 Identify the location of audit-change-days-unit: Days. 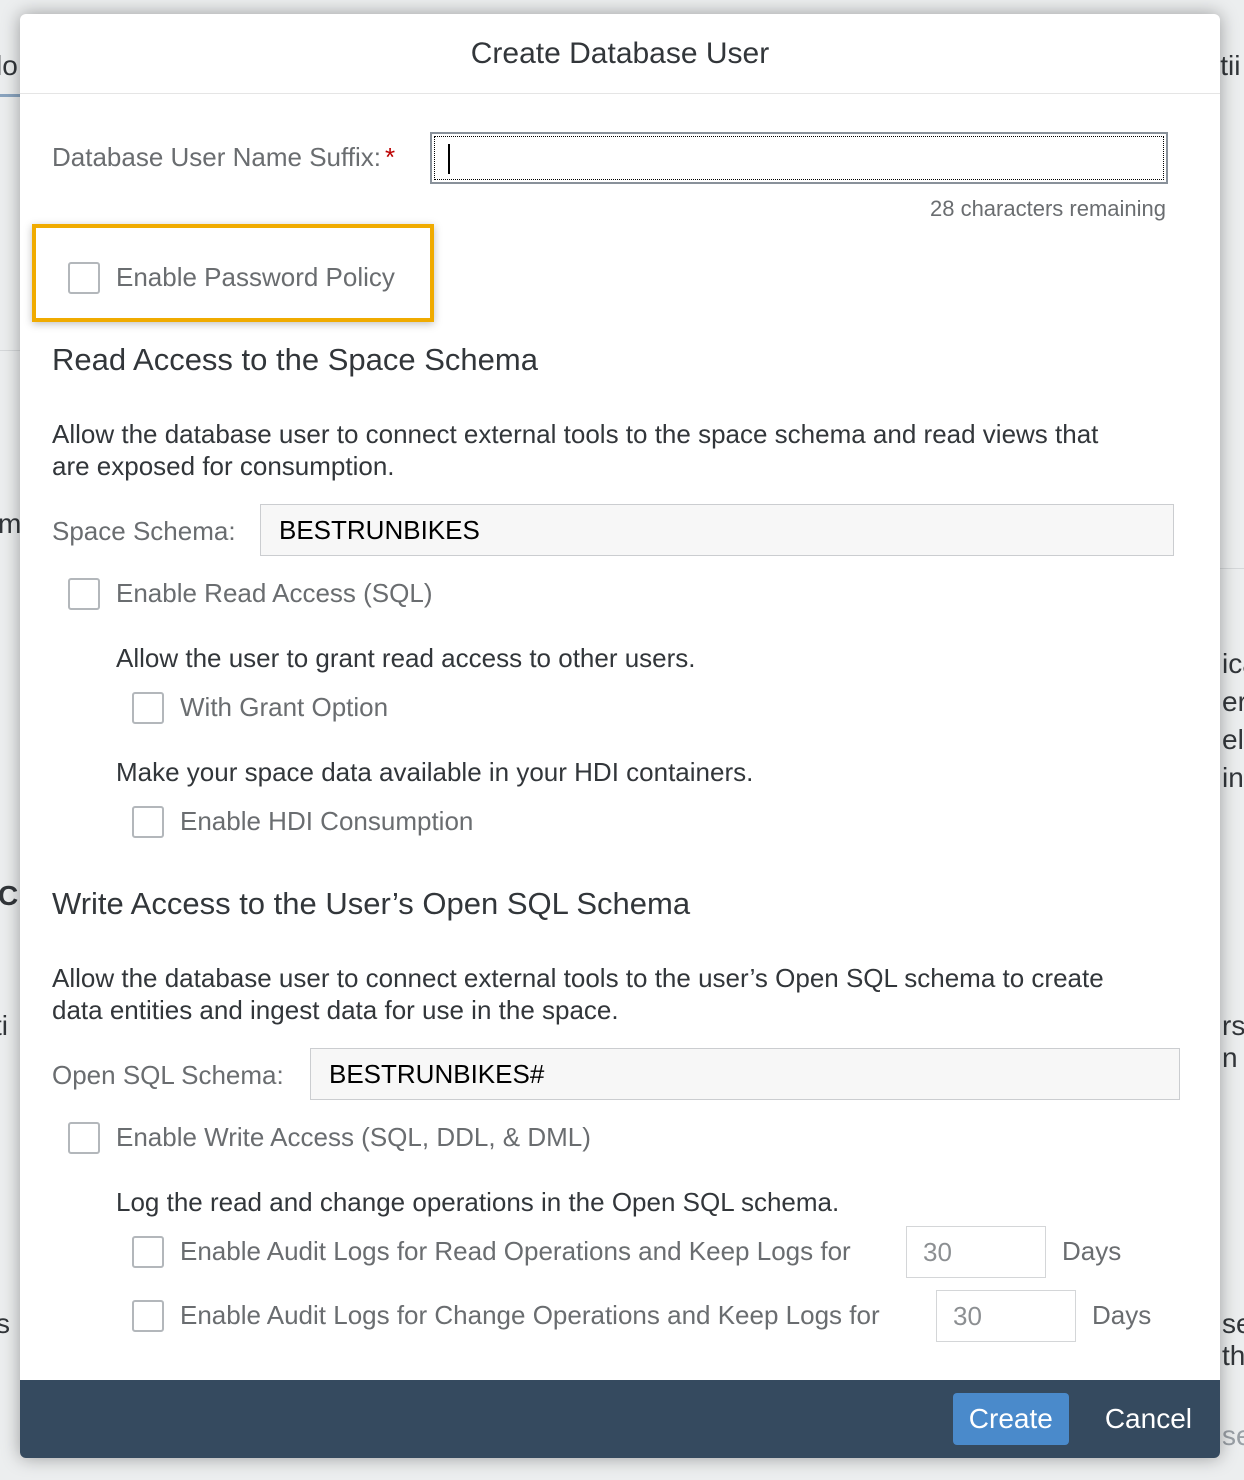
(1122, 1315).